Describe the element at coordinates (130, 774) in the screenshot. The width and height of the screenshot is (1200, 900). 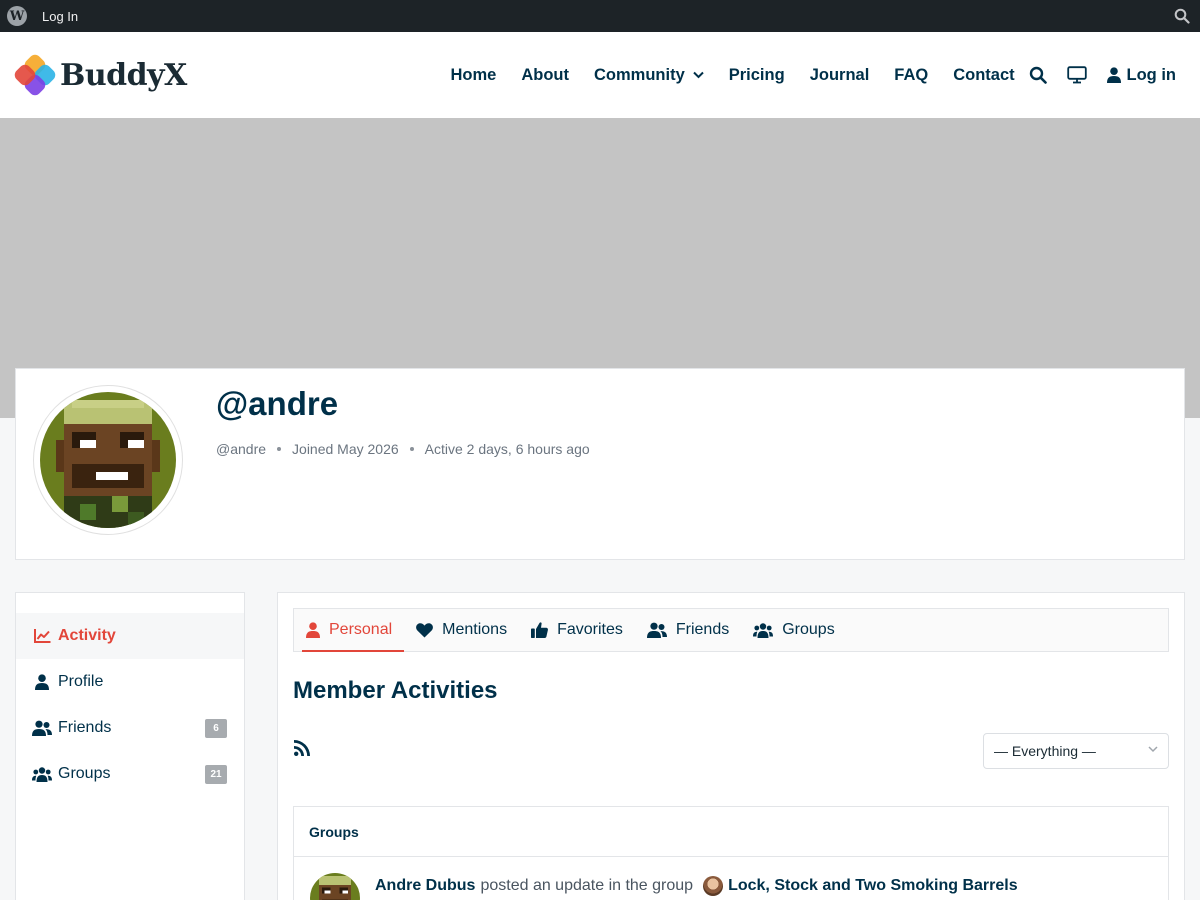
I see `sidebar-item-groups: Groups 21` at that location.